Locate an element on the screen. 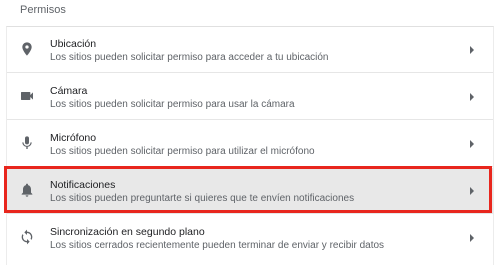 This screenshot has height=265, width=500. permission-title: Notificaciones is located at coordinates (83, 185).